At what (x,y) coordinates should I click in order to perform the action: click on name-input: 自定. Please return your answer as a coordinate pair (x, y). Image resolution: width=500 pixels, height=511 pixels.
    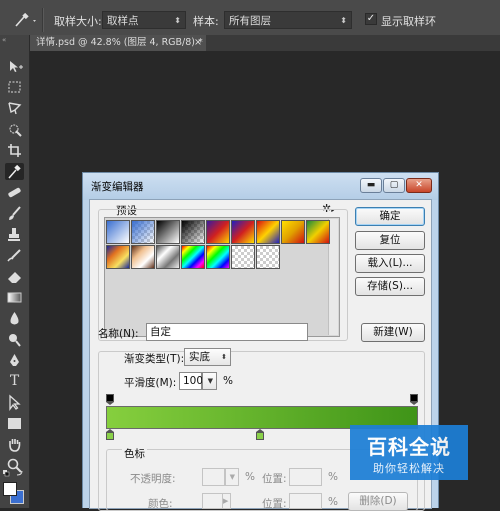
    Looking at the image, I should click on (227, 332).